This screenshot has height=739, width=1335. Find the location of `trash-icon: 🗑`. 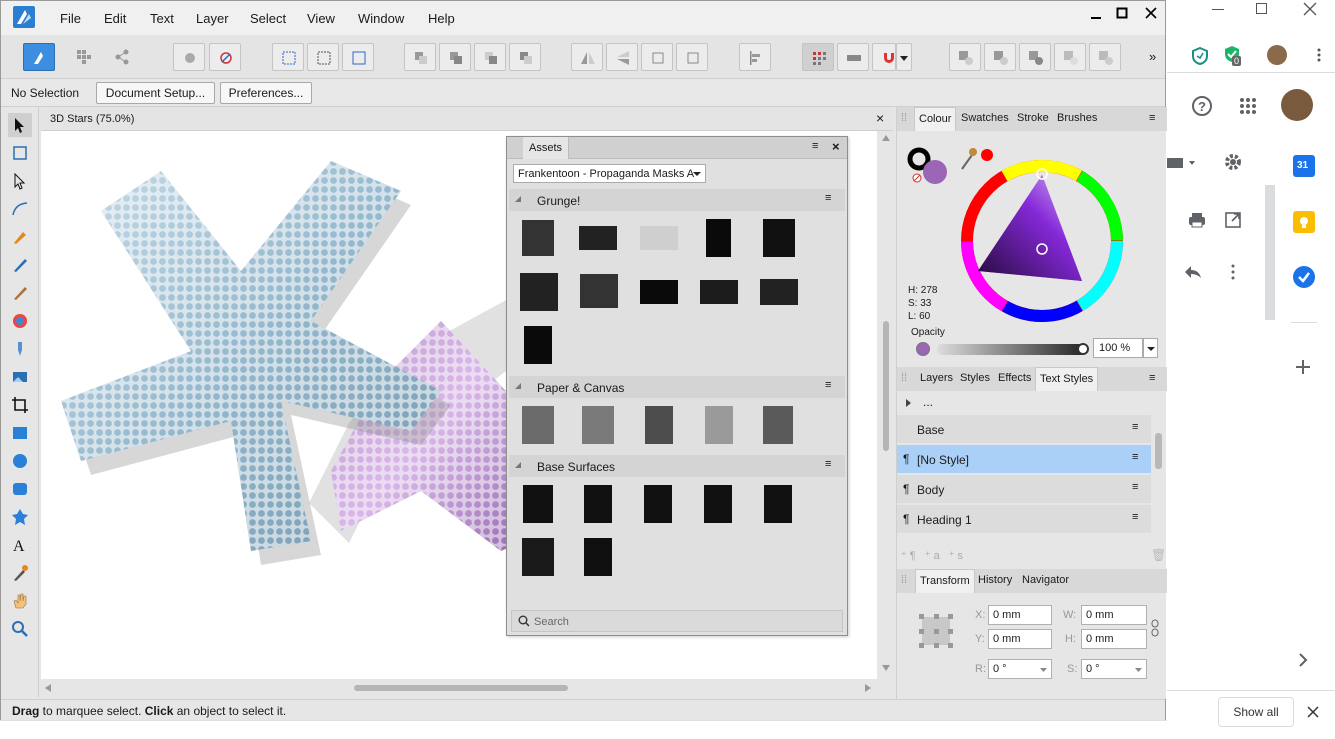

trash-icon: 🗑 is located at coordinates (1158, 555).